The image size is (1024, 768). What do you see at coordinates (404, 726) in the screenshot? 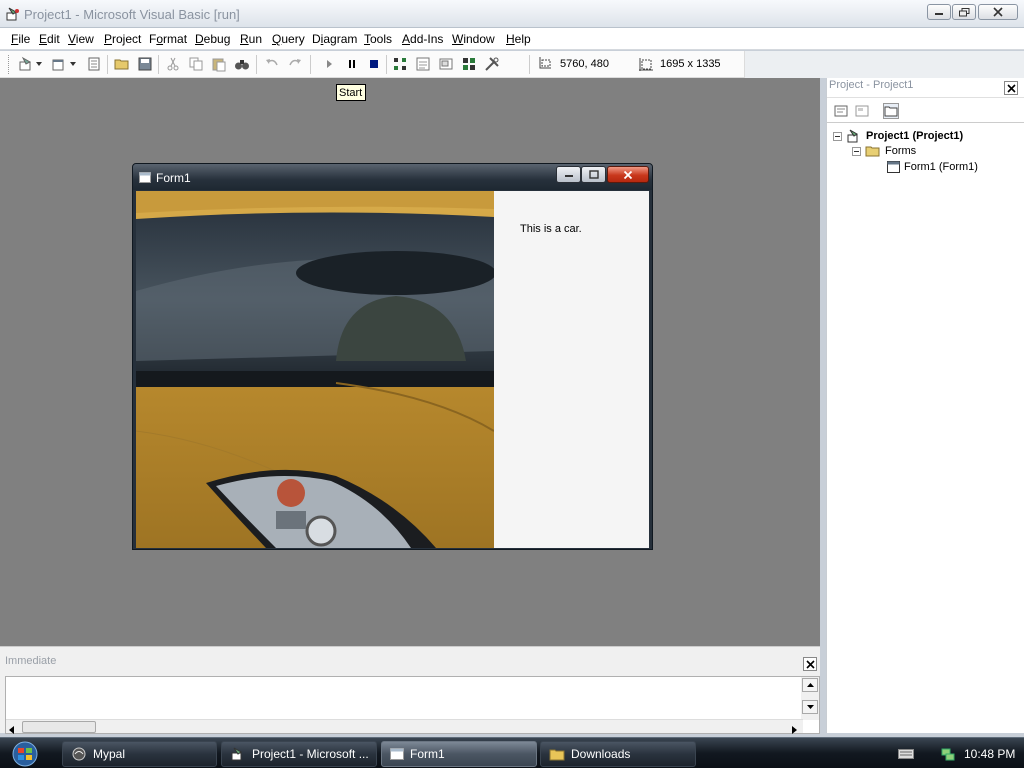
I see `immediate-horizontal-scrollbar` at bounding box center [404, 726].